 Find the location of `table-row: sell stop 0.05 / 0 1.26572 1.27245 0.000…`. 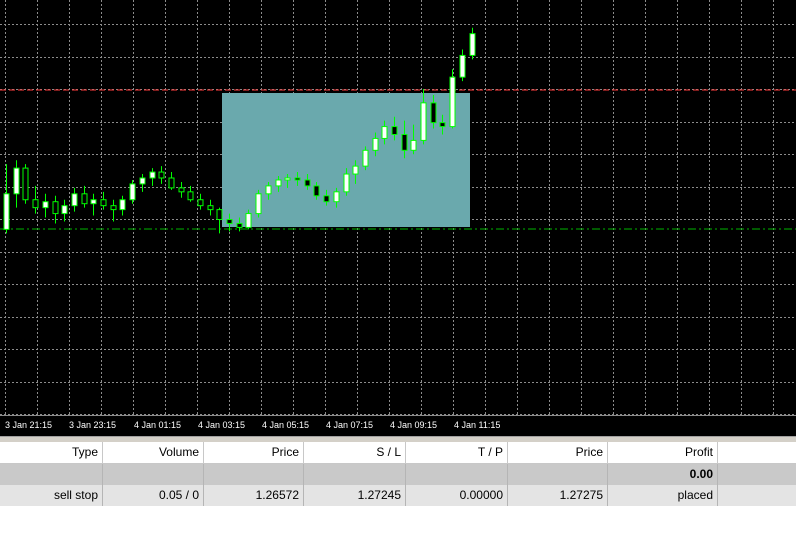

table-row: sell stop 0.05 / 0 1.26572 1.27245 0.000… is located at coordinates (398, 495).